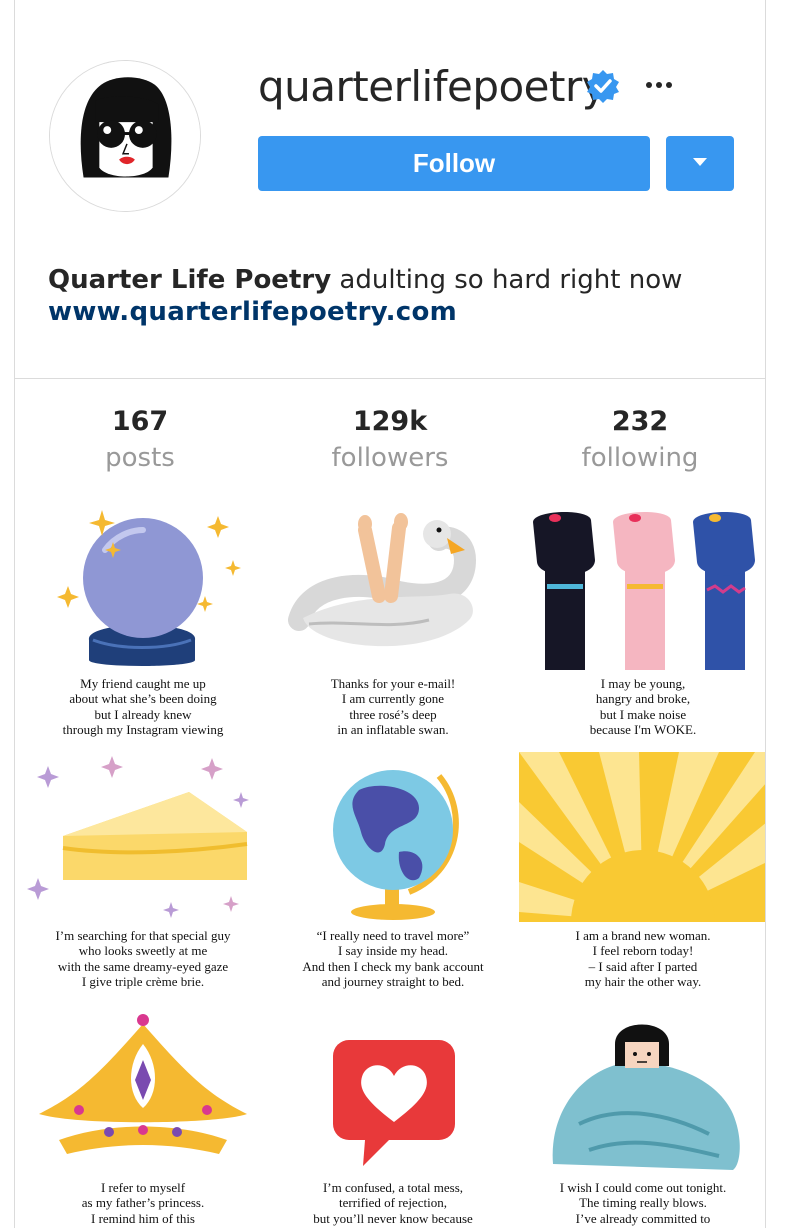 The image size is (788, 1228). What do you see at coordinates (643, 982) in the screenshot?
I see `caption-line: my hair the other way.` at bounding box center [643, 982].